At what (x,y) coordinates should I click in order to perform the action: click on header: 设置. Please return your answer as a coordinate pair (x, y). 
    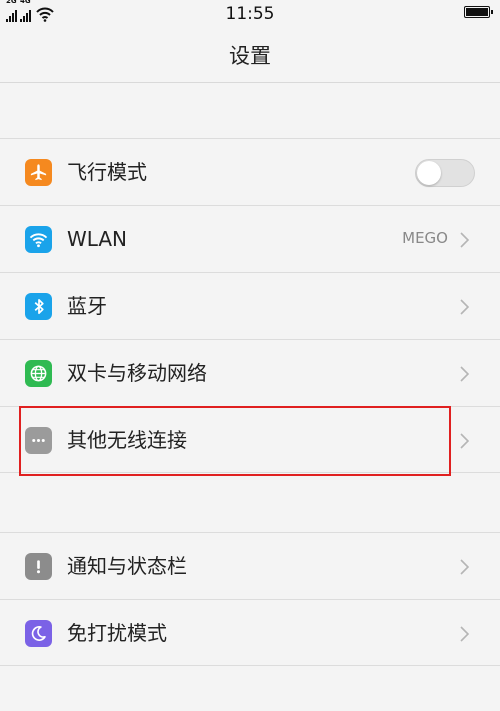
    Looking at the image, I should click on (250, 55).